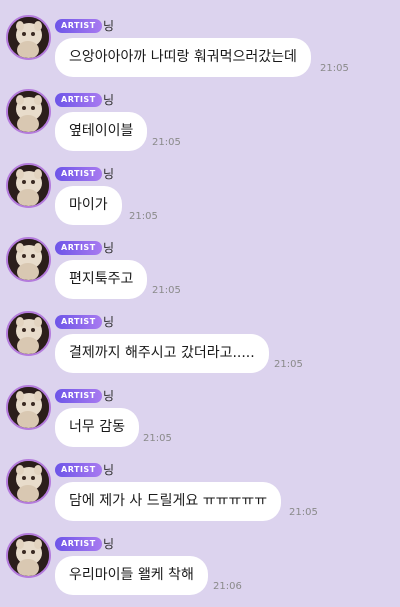 This screenshot has height=607, width=400. What do you see at coordinates (200, 200) in the screenshot?
I see `message-row: ARTIST 닝 마이가 21:05` at bounding box center [200, 200].